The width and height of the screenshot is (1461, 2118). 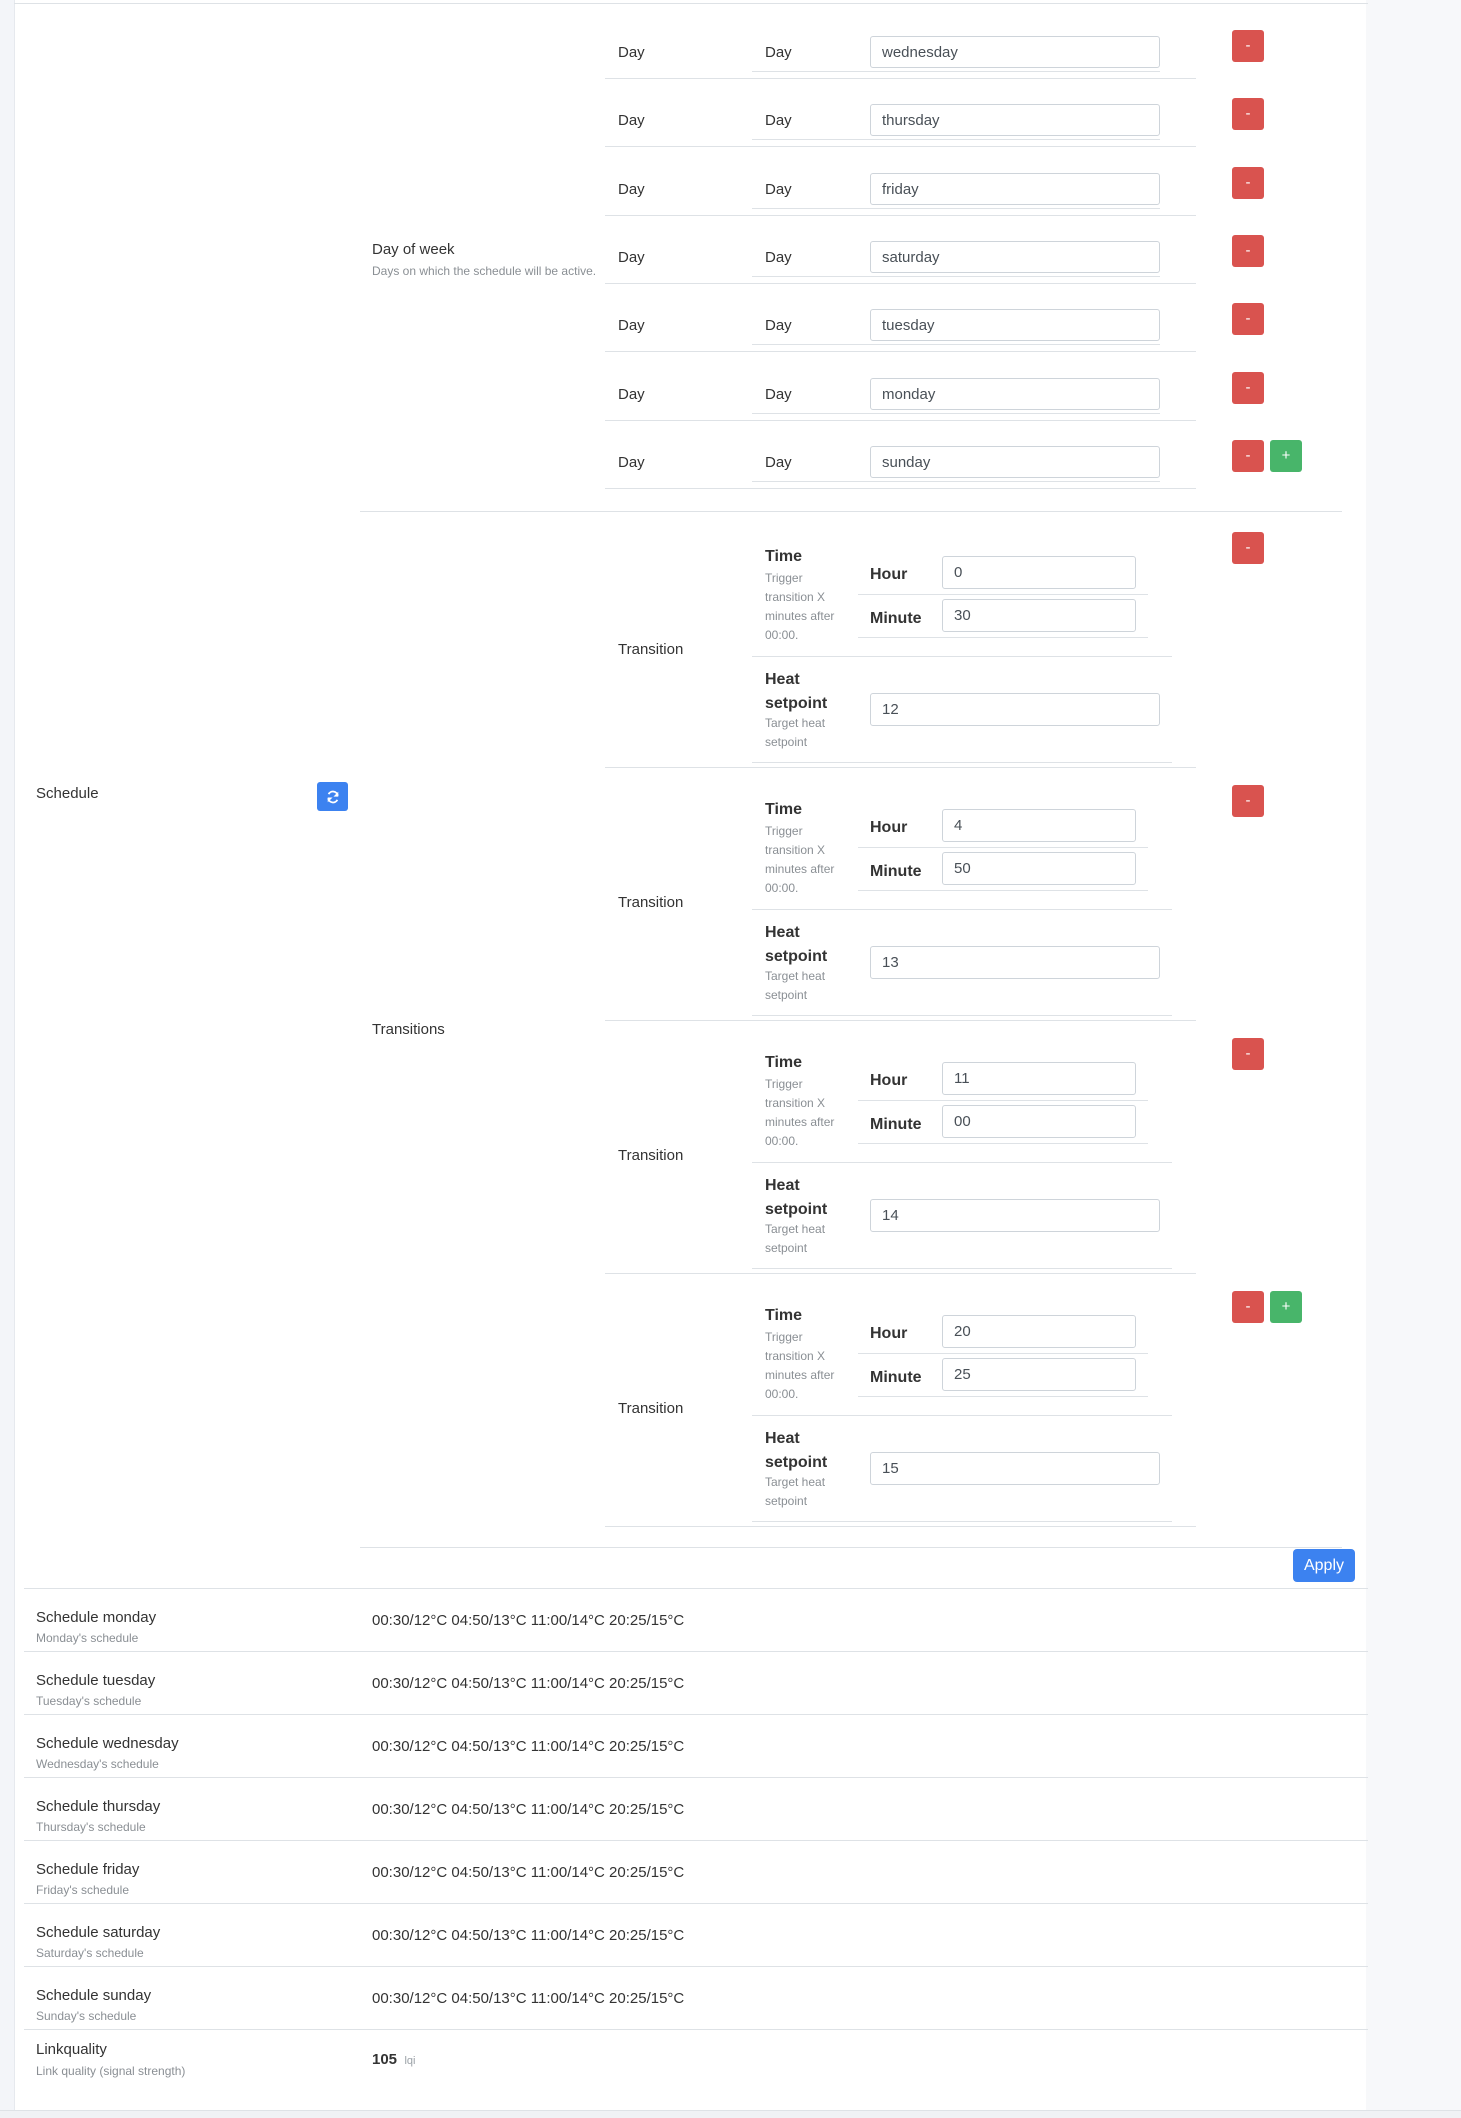 I want to click on time-label: Time, so click(x=784, y=1315).